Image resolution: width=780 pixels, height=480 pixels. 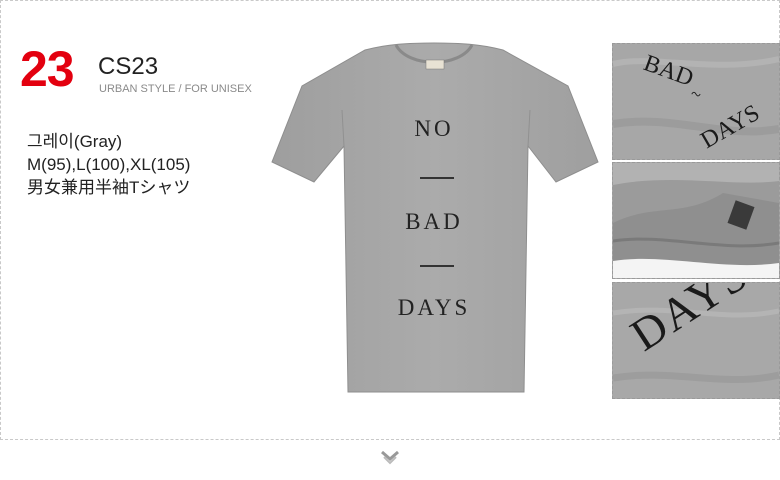 I want to click on product-sizes: M(95),L(100),XL(105), so click(x=109, y=164).